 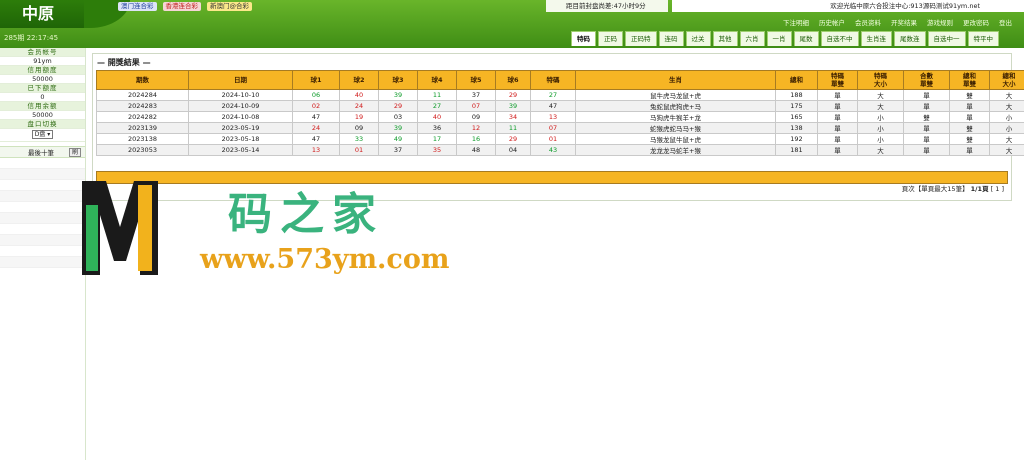 What do you see at coordinates (42, 97) in the screenshot?
I see `used-value: 0` at bounding box center [42, 97].